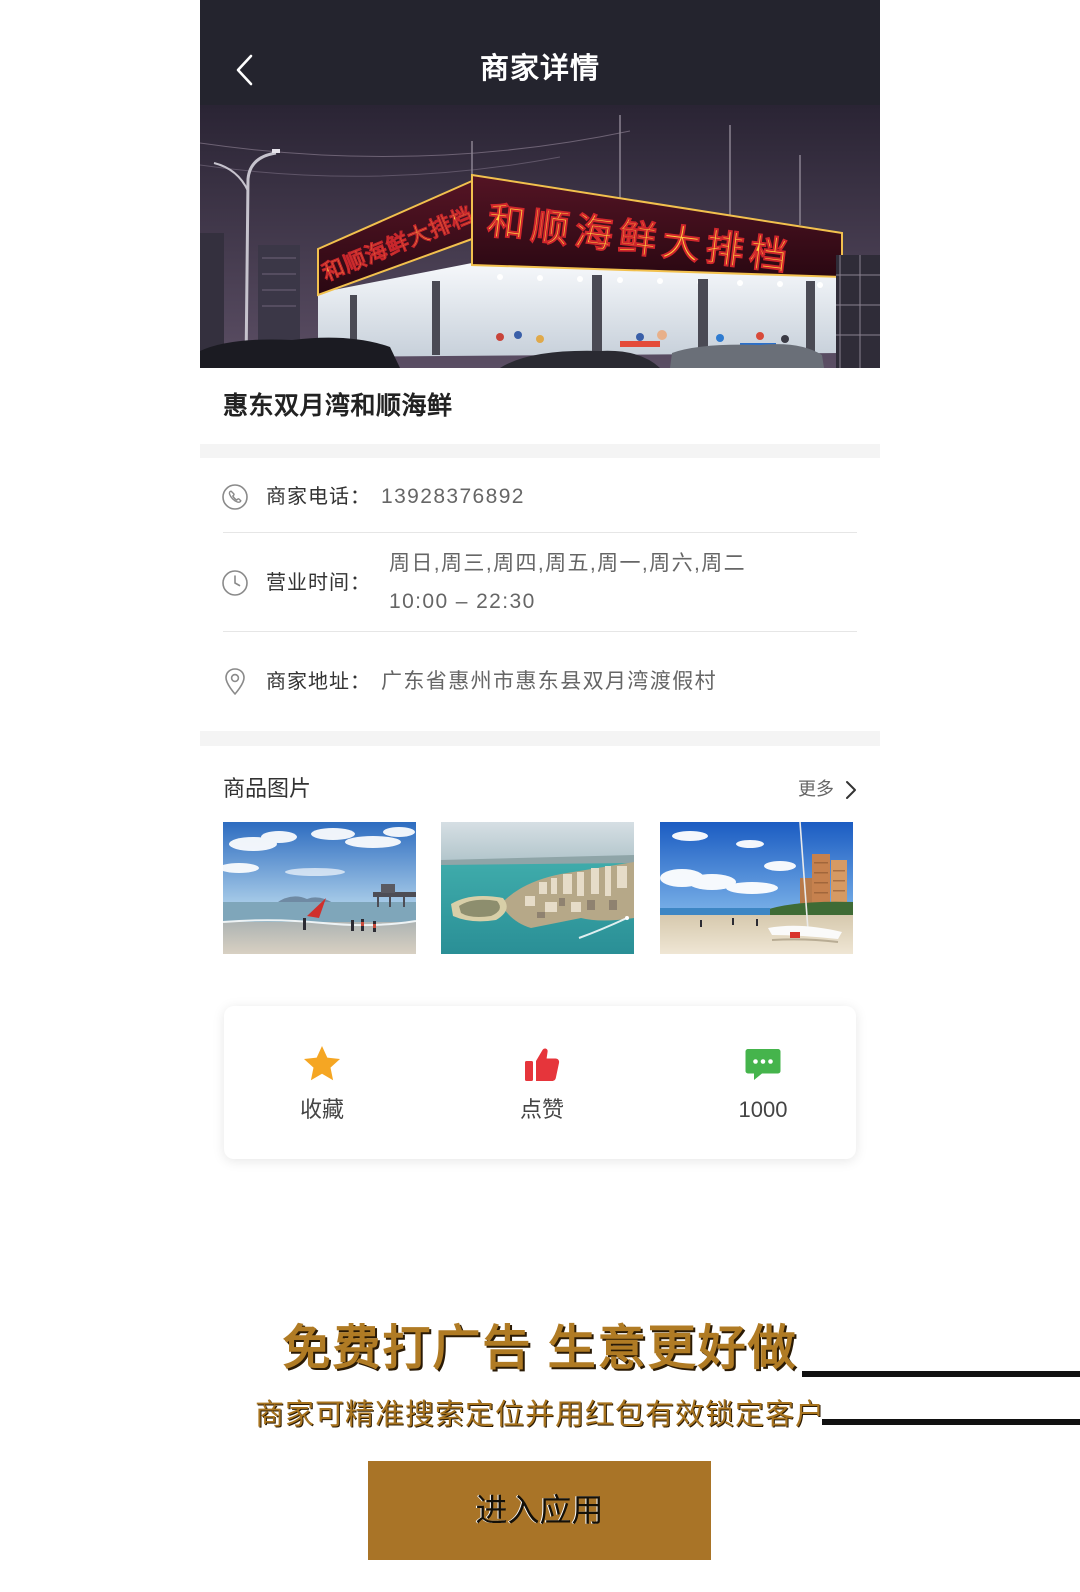 The image size is (1080, 1592). I want to click on action-card: 收藏 点赞 1000, so click(540, 1082).